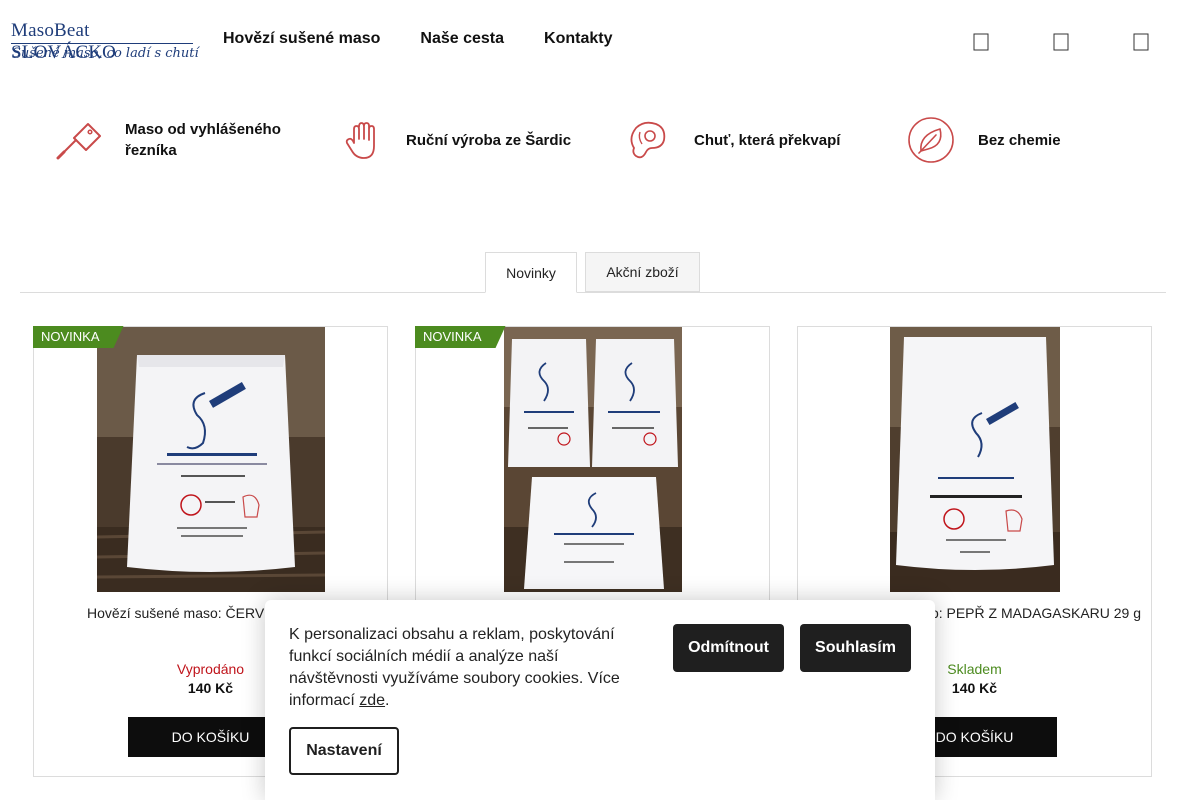  I want to click on meat-icon, so click(648, 140).